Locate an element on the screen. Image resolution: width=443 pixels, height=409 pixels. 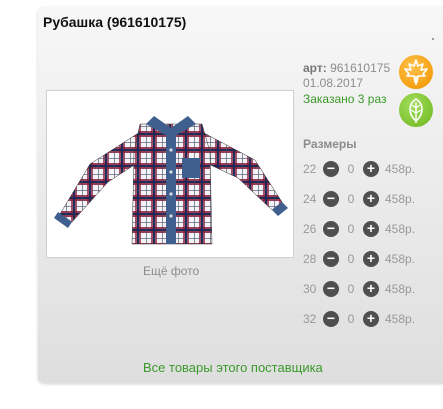
product-date: 01.08.2017 is located at coordinates (333, 83).